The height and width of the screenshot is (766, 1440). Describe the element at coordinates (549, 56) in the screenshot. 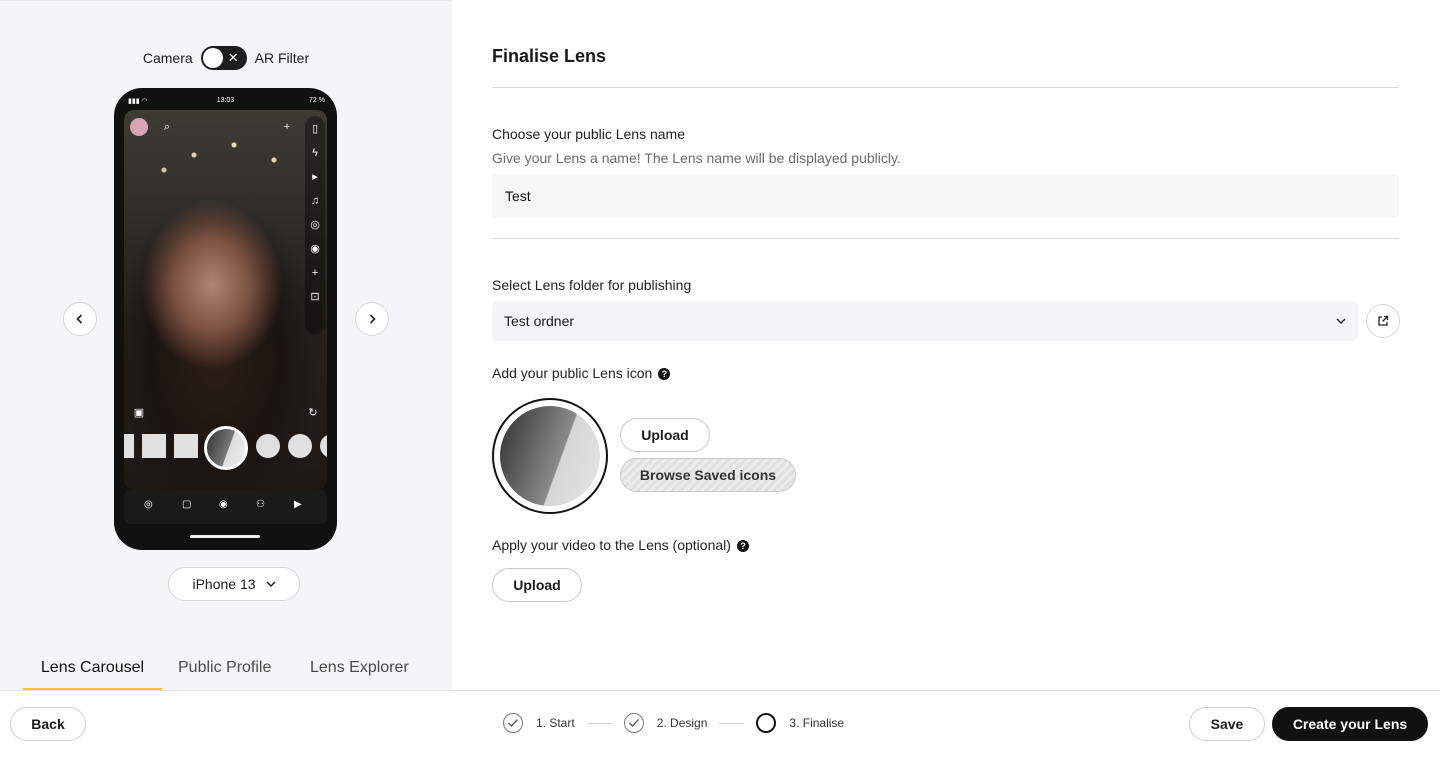

I see `page-title: Finalise Lens` at that location.